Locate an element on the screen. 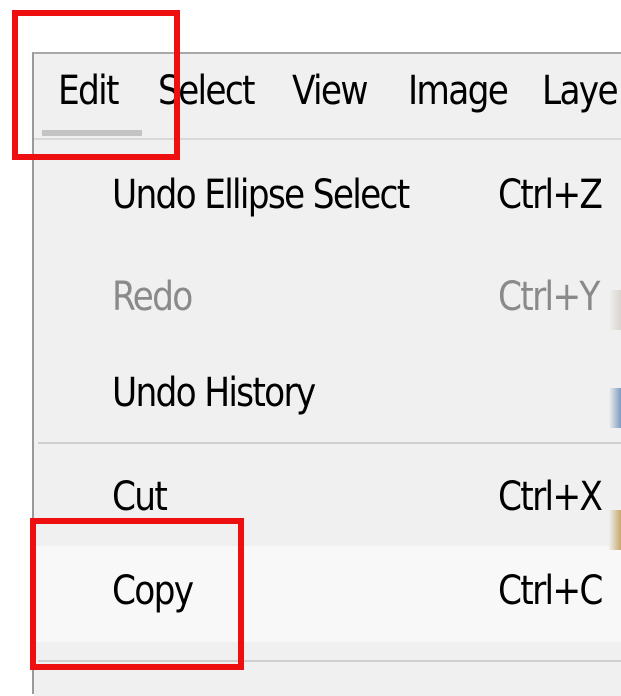 The width and height of the screenshot is (621, 696). menu-item-copy: Copy Ctrl+C is located at coordinates (327, 594).